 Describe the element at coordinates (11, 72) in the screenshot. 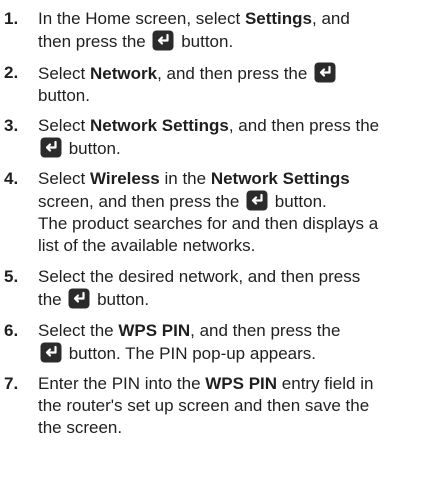

I see `step-number: 2.` at that location.